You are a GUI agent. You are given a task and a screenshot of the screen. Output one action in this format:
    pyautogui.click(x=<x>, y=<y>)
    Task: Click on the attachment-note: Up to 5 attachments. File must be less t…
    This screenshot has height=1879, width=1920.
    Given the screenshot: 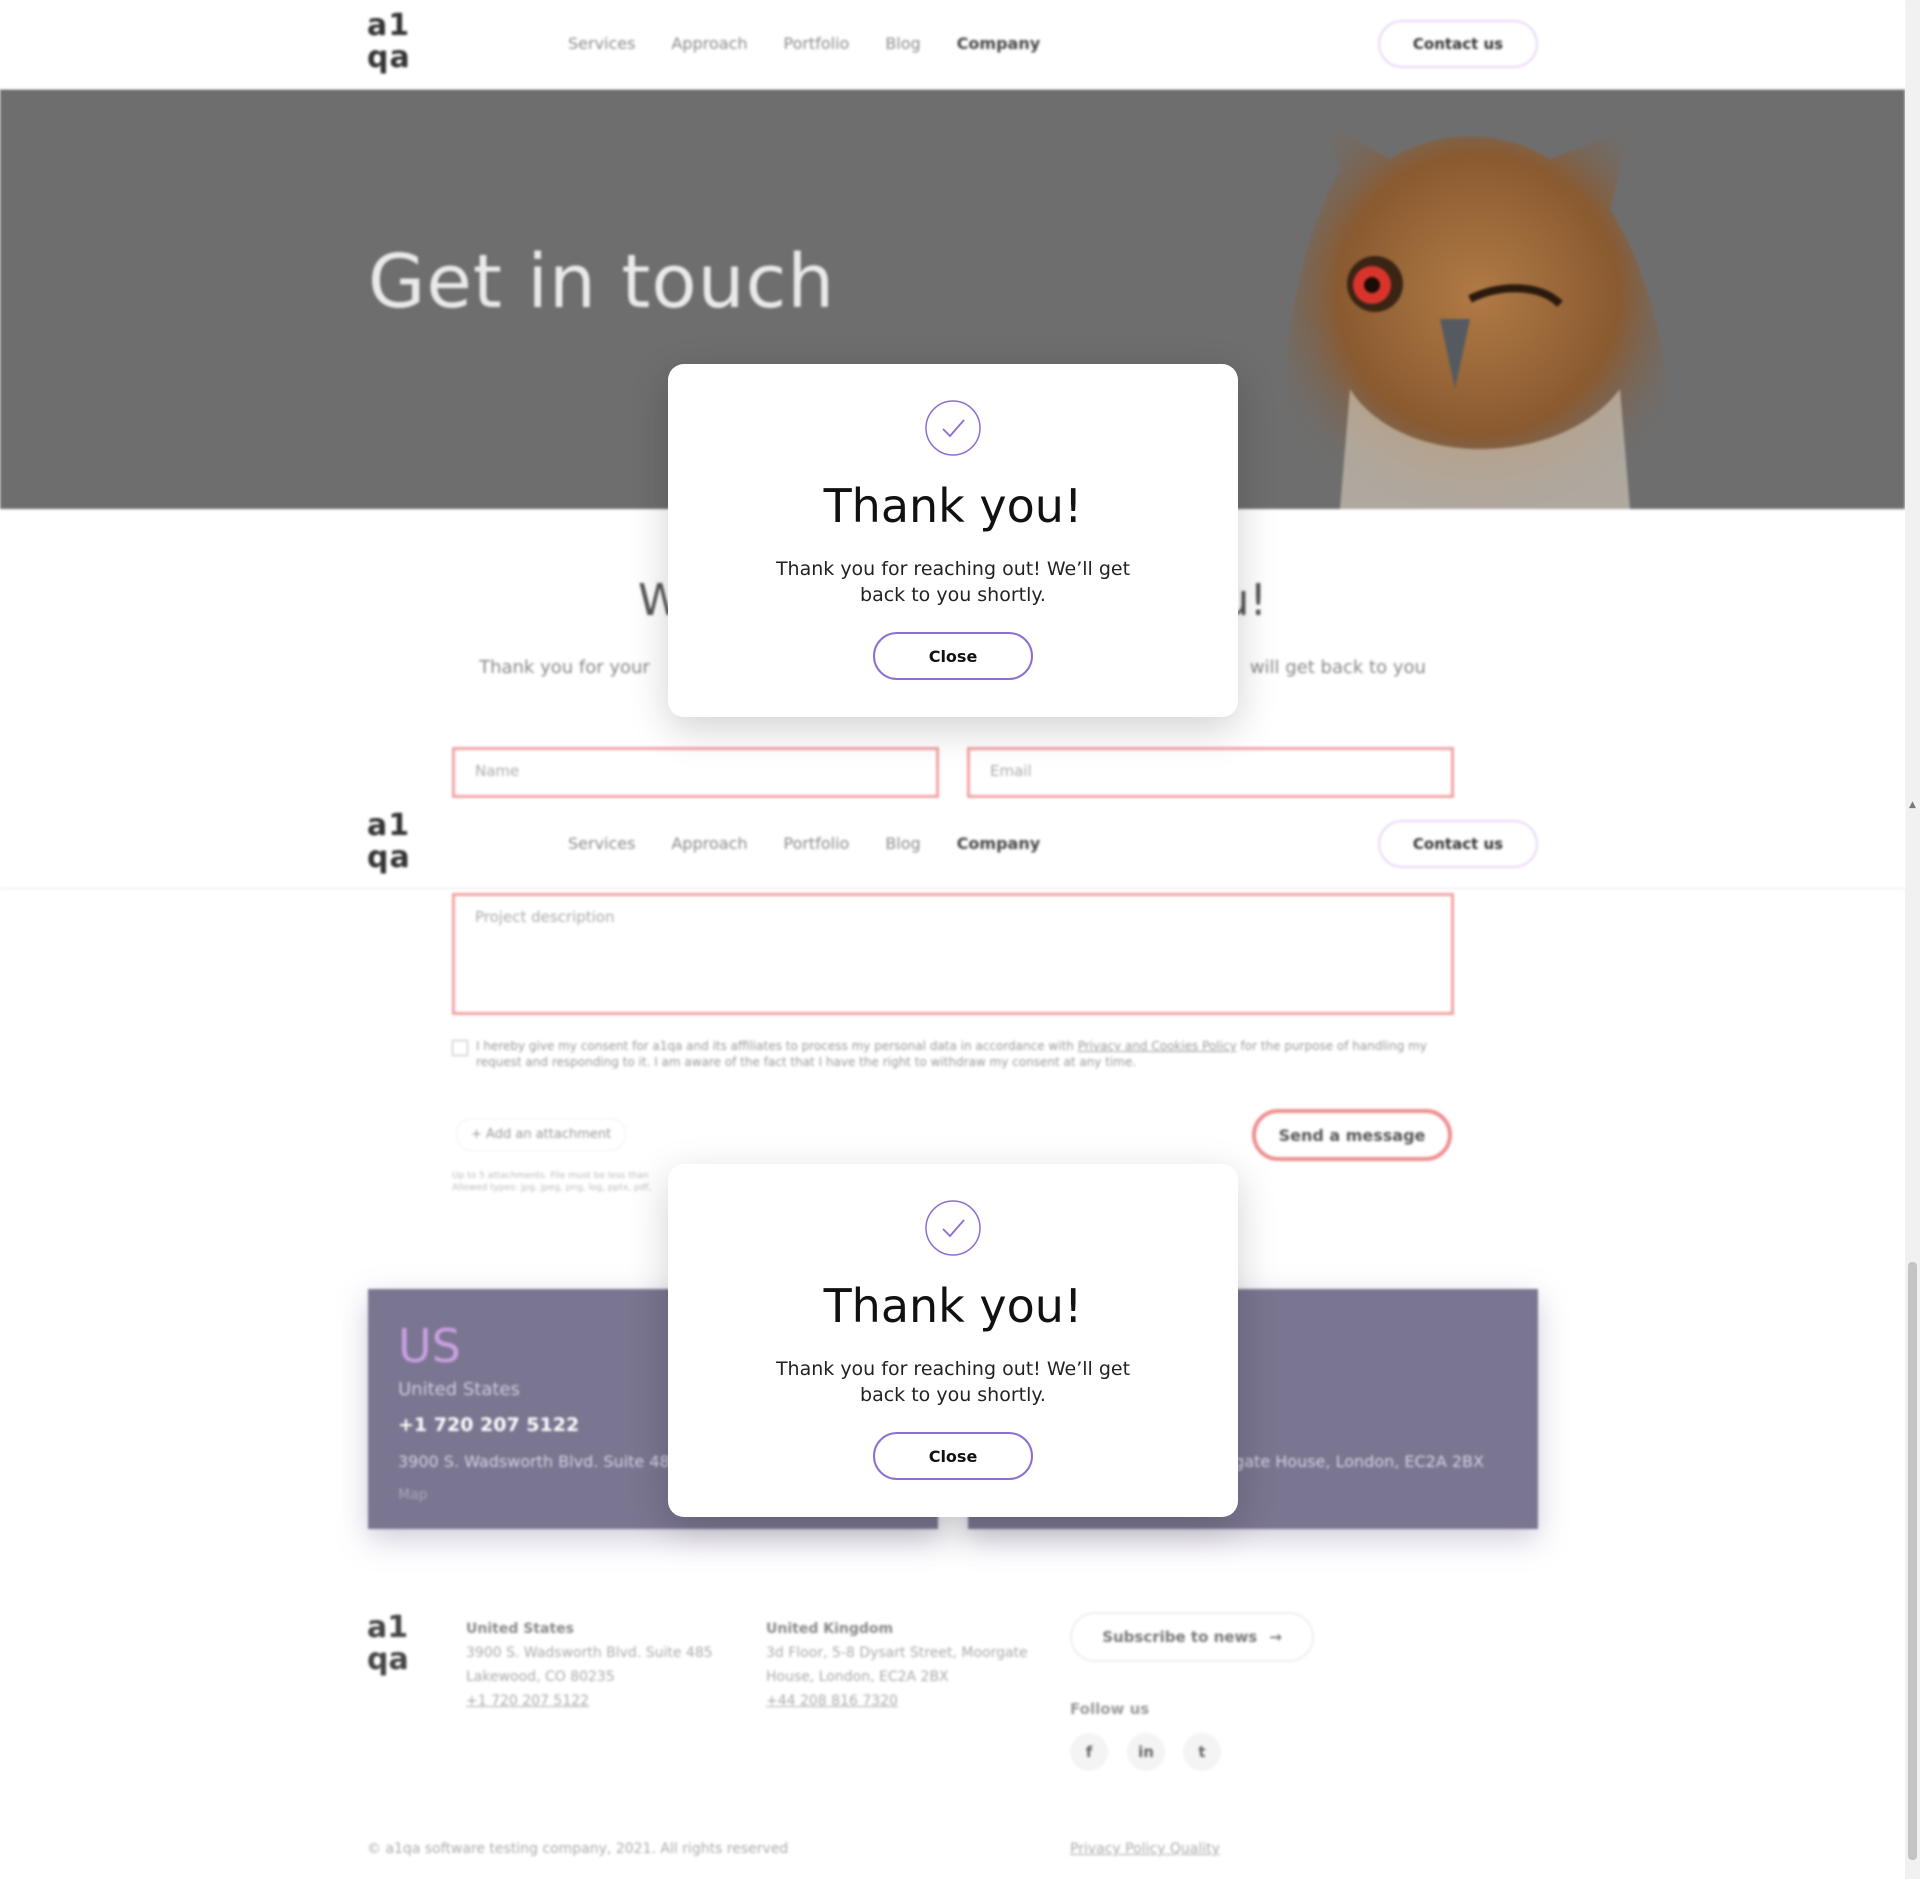 What is the action you would take?
    pyautogui.click(x=551, y=1182)
    